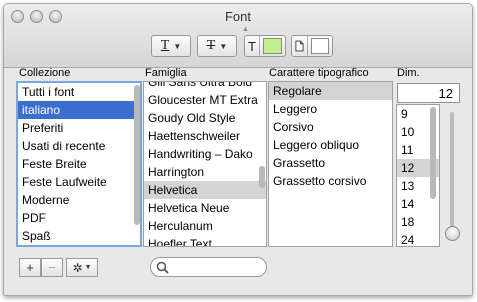 This screenshot has height=302, width=477. I want to click on families-item: Harrington, so click(205, 172).